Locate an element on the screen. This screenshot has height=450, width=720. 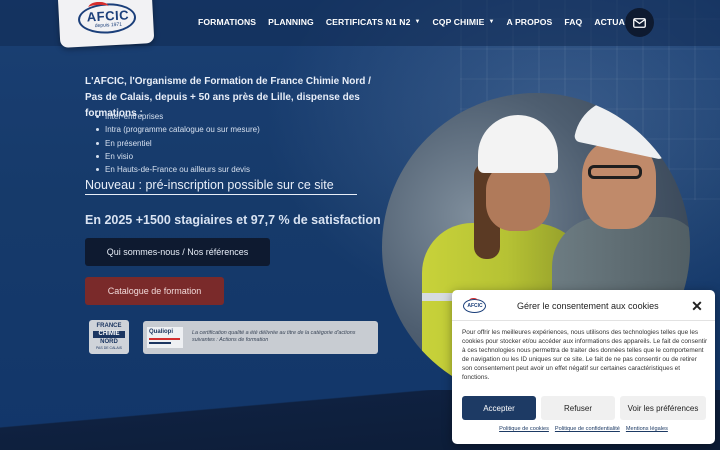
logo-line: NORD is located at coordinates (109, 342).